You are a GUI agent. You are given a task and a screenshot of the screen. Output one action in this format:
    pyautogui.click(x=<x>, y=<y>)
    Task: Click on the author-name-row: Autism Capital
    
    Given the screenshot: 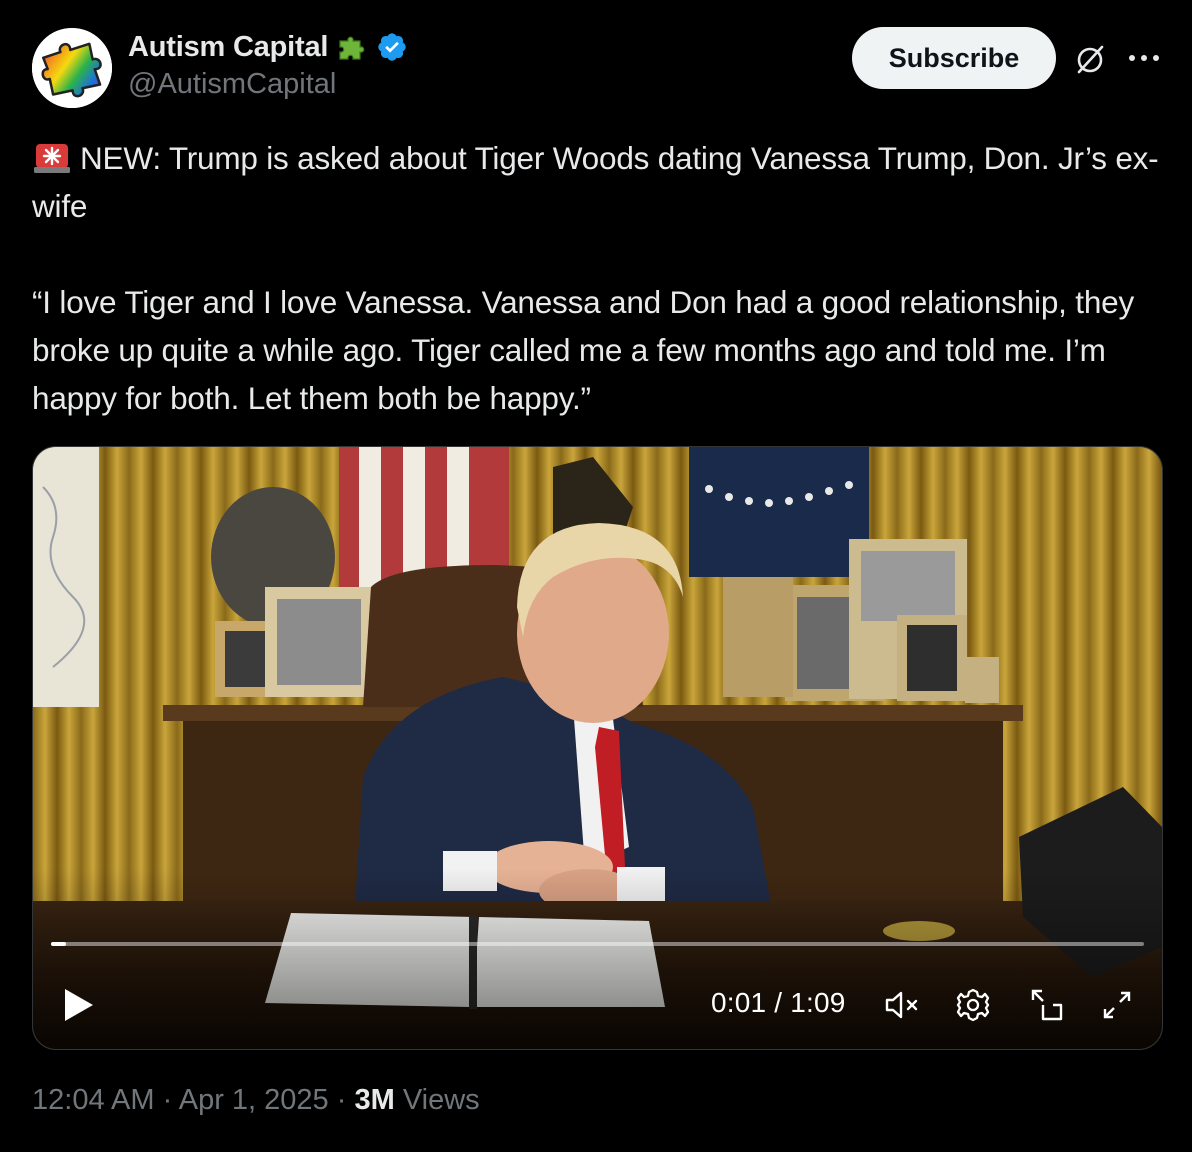 What is the action you would take?
    pyautogui.click(x=268, y=47)
    